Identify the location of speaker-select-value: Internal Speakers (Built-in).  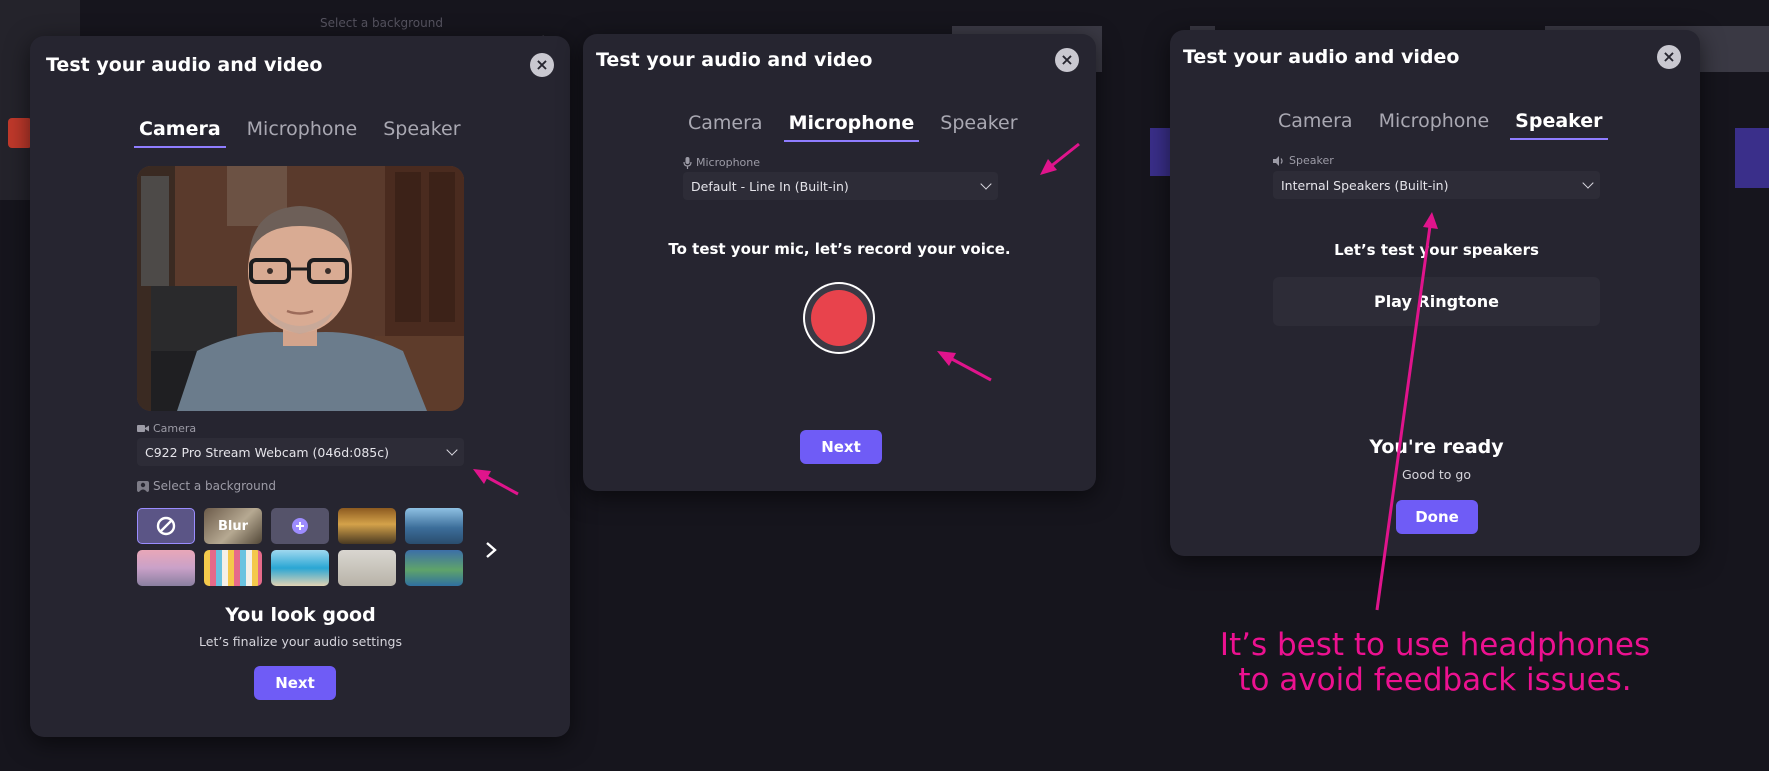
(1365, 185).